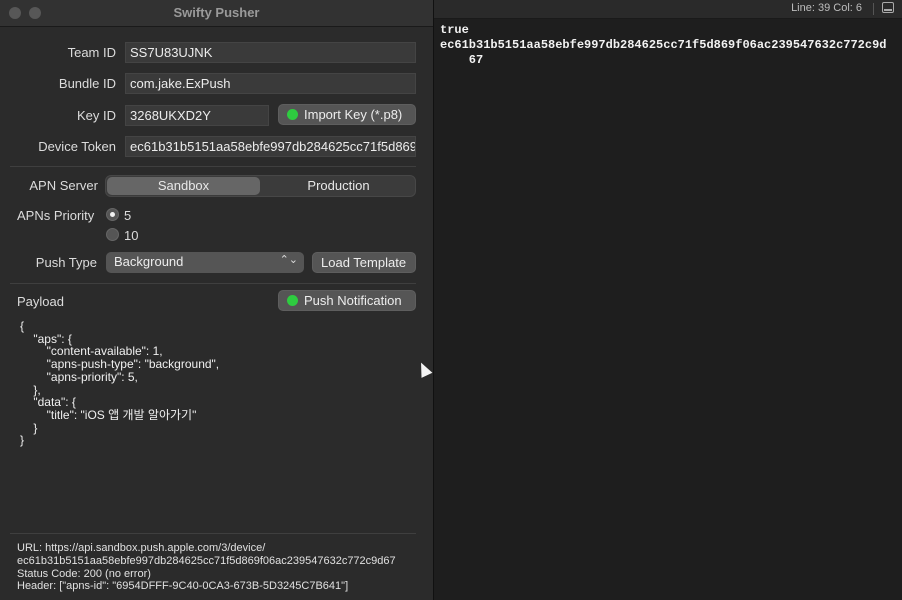  I want to click on updown-chevron-icon: ⌃⌄, so click(288, 260).